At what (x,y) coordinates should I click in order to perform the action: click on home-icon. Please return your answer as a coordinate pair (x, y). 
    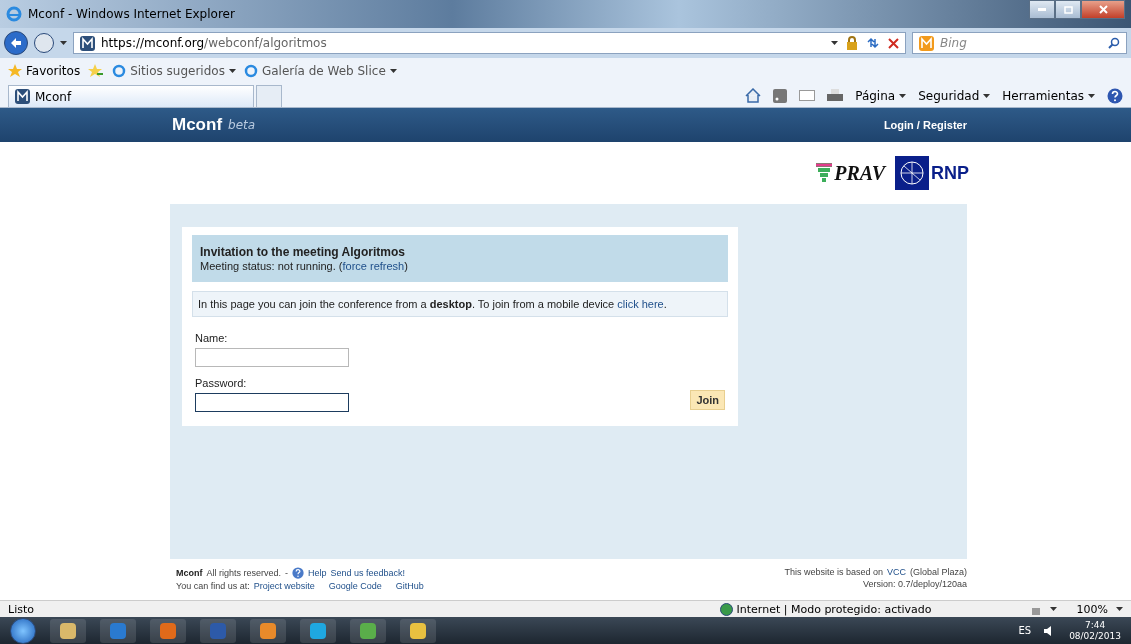
    Looking at the image, I should click on (753, 95).